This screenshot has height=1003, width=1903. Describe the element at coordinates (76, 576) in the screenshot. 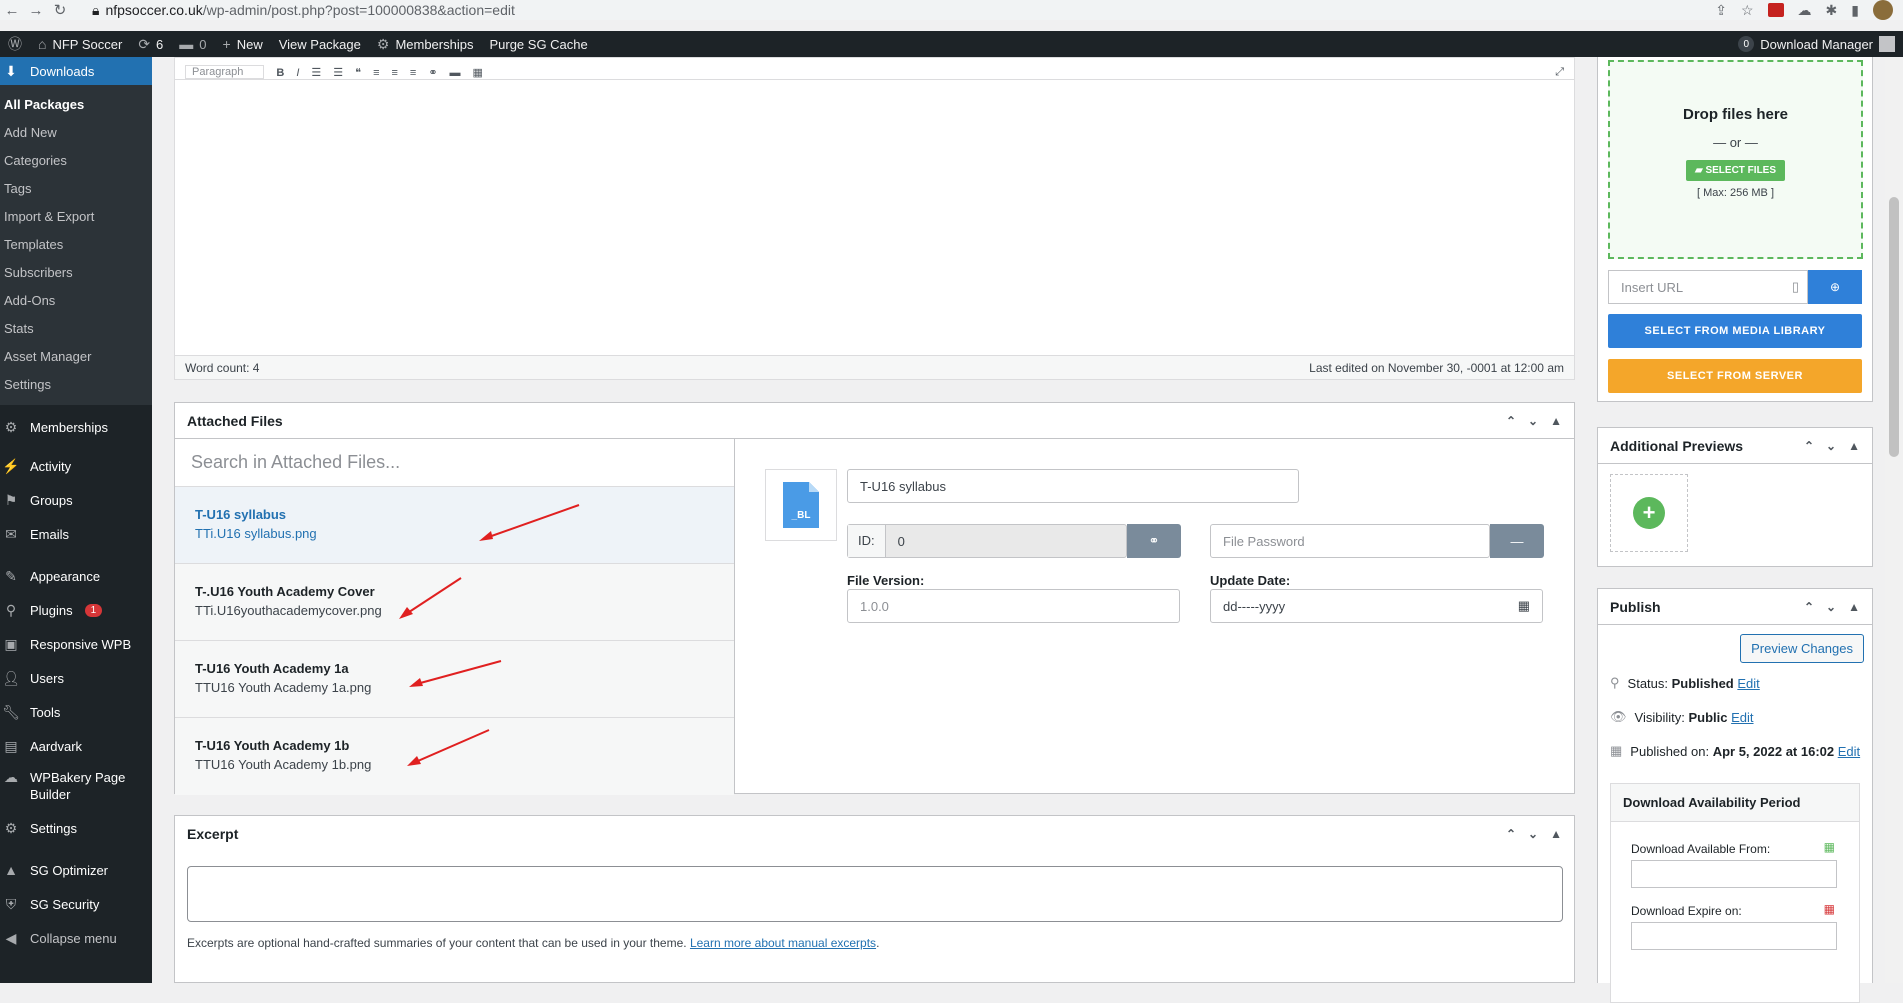

I see `sidebar-item-appearance: ✎ Appearance` at that location.